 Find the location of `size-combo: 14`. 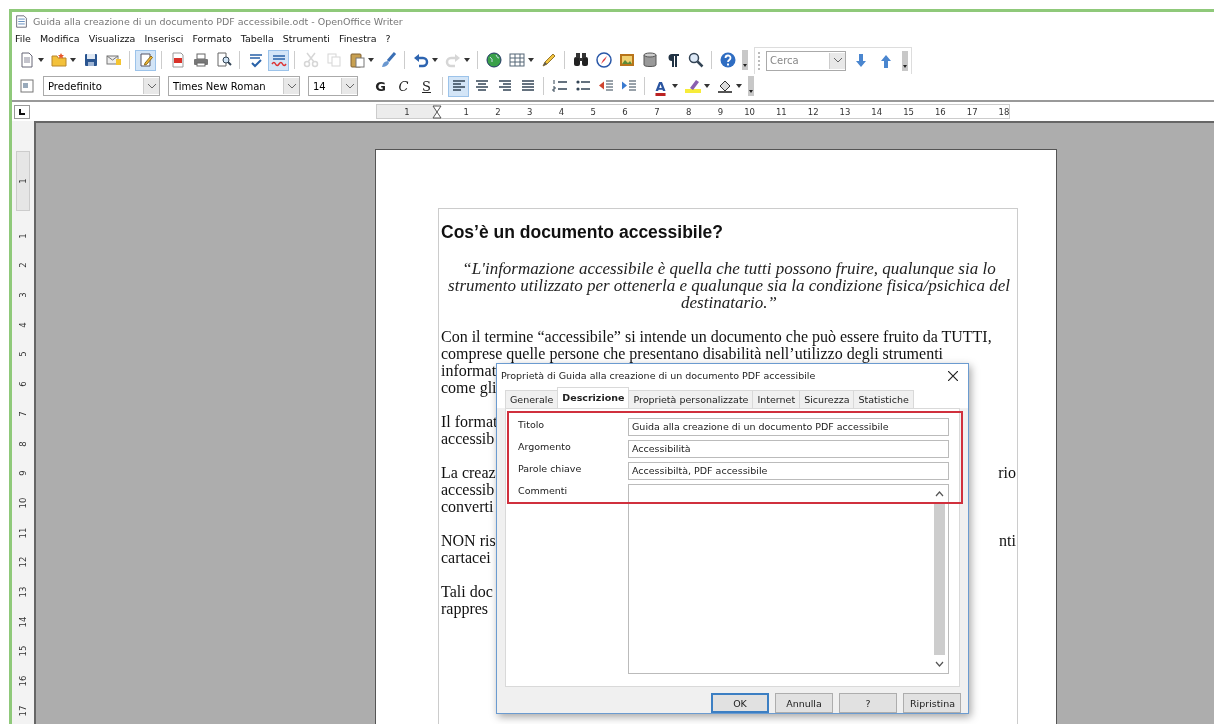

size-combo: 14 is located at coordinates (333, 86).